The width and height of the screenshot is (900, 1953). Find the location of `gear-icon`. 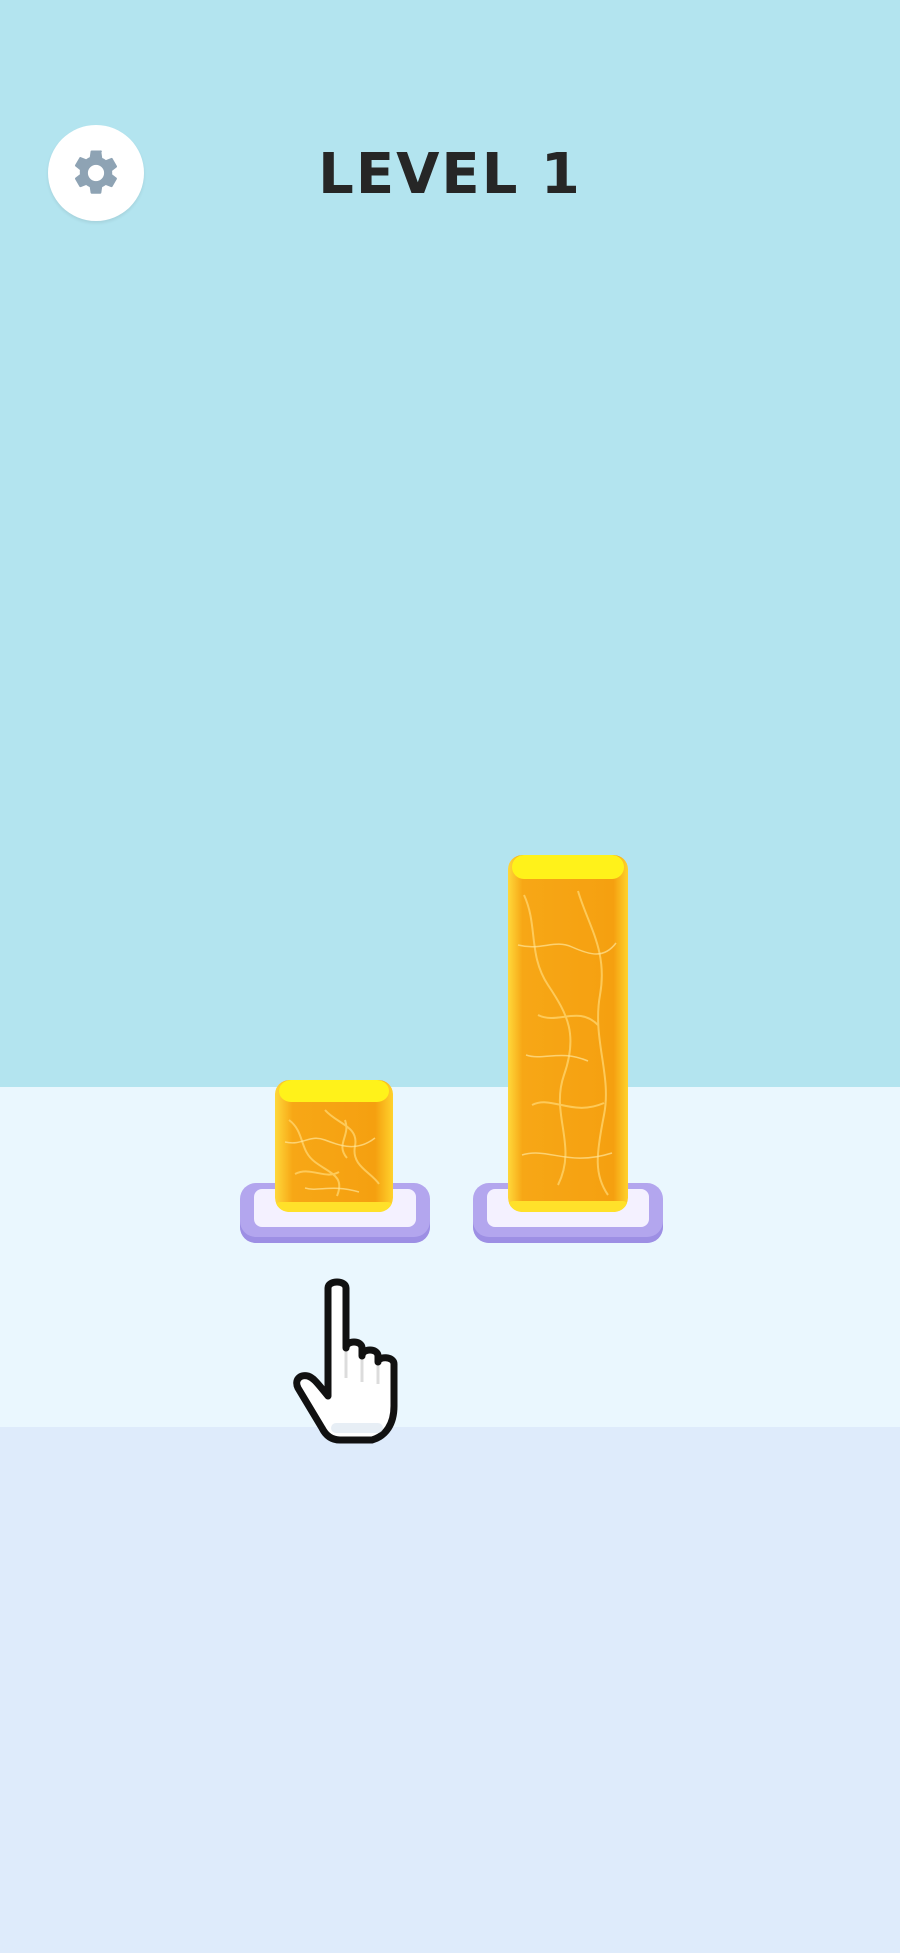

gear-icon is located at coordinates (96, 172).